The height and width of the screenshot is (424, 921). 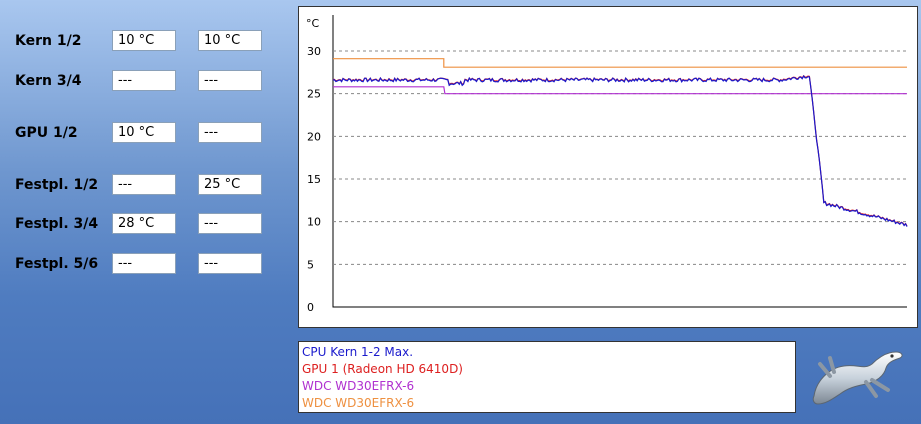 What do you see at coordinates (358, 386) in the screenshot?
I see `legend-item-hdd-1: WDC WD30EFRX-6` at bounding box center [358, 386].